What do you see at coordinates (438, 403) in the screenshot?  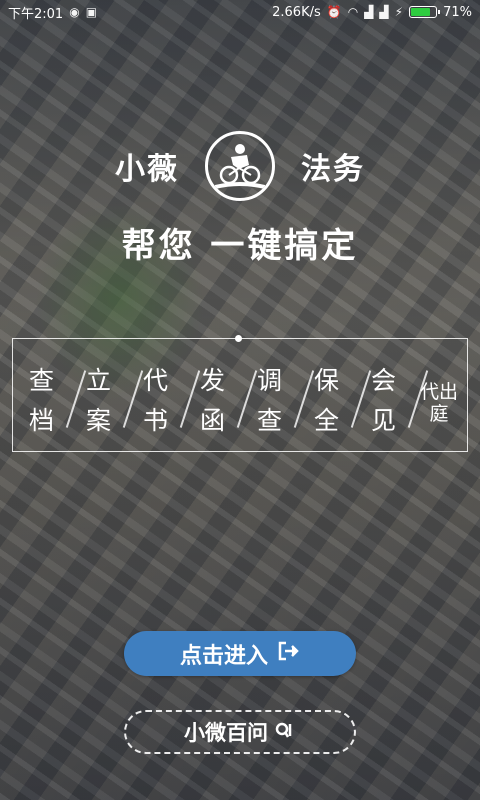 I see `service-court-appearance: 代出庭` at bounding box center [438, 403].